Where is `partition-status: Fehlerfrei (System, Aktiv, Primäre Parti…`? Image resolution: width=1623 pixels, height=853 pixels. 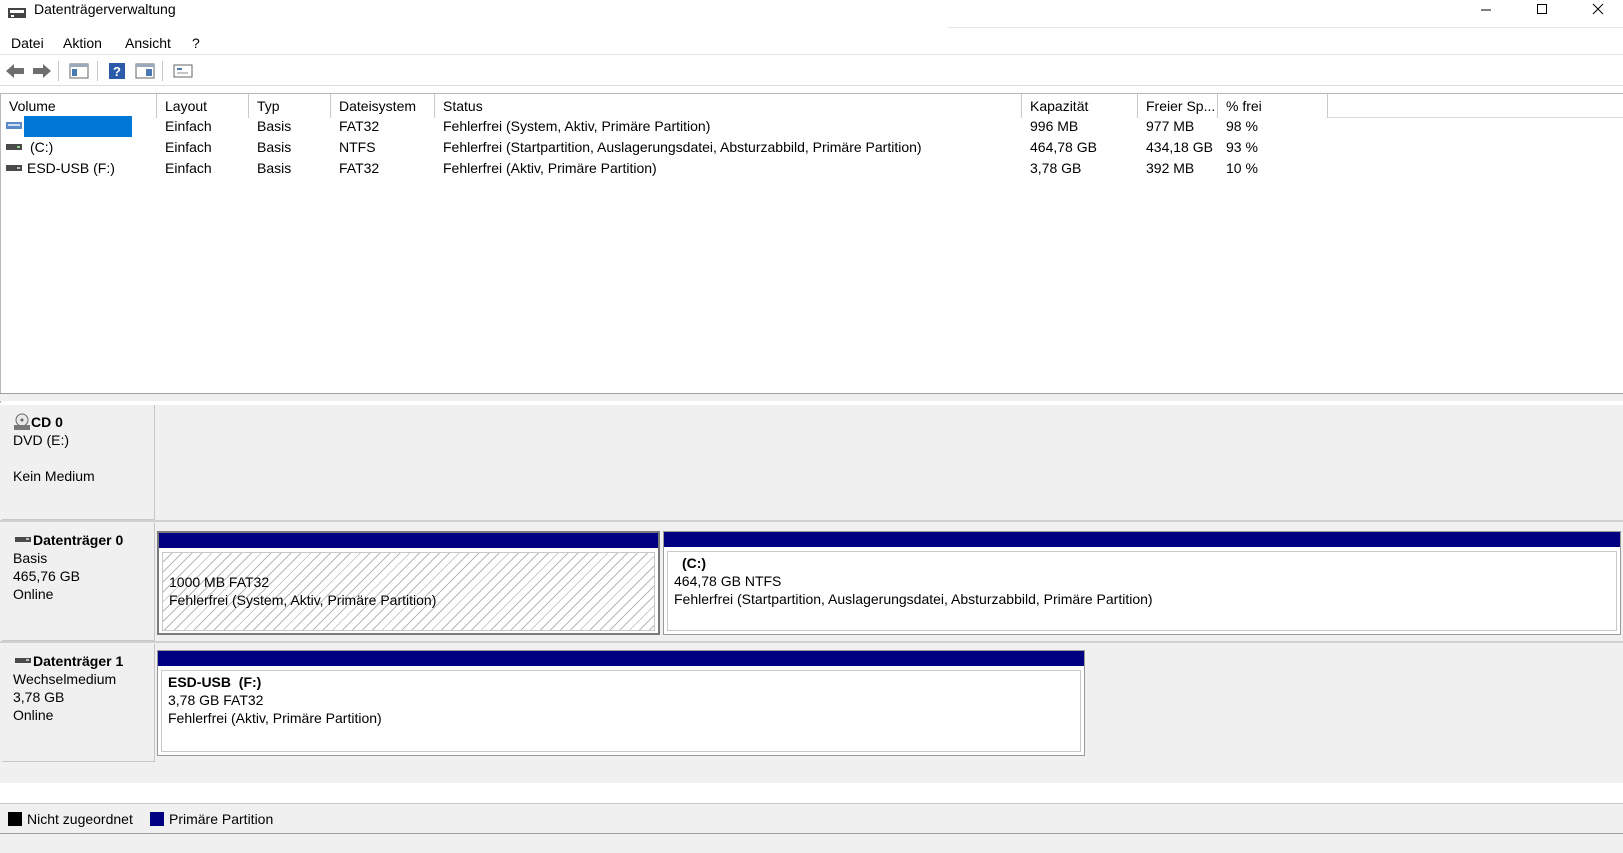 partition-status: Fehlerfrei (System, Aktiv, Primäre Parti… is located at coordinates (303, 600).